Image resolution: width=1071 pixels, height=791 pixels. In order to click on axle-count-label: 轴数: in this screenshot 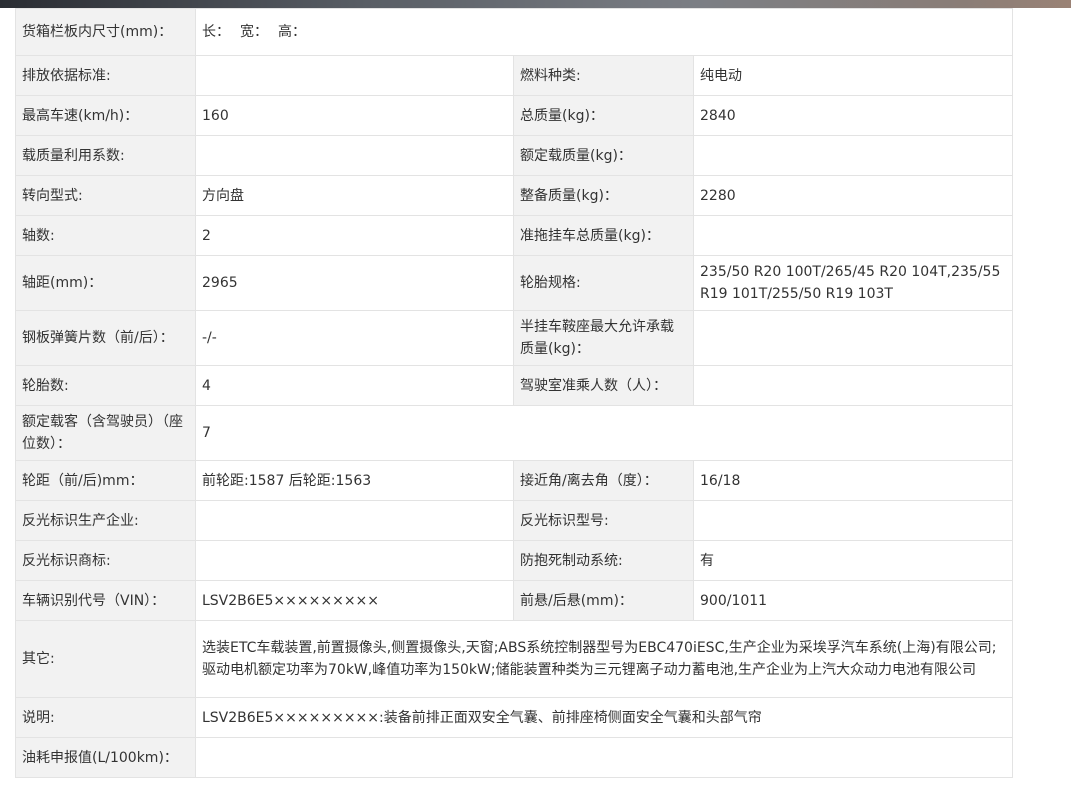, I will do `click(105, 235)`.